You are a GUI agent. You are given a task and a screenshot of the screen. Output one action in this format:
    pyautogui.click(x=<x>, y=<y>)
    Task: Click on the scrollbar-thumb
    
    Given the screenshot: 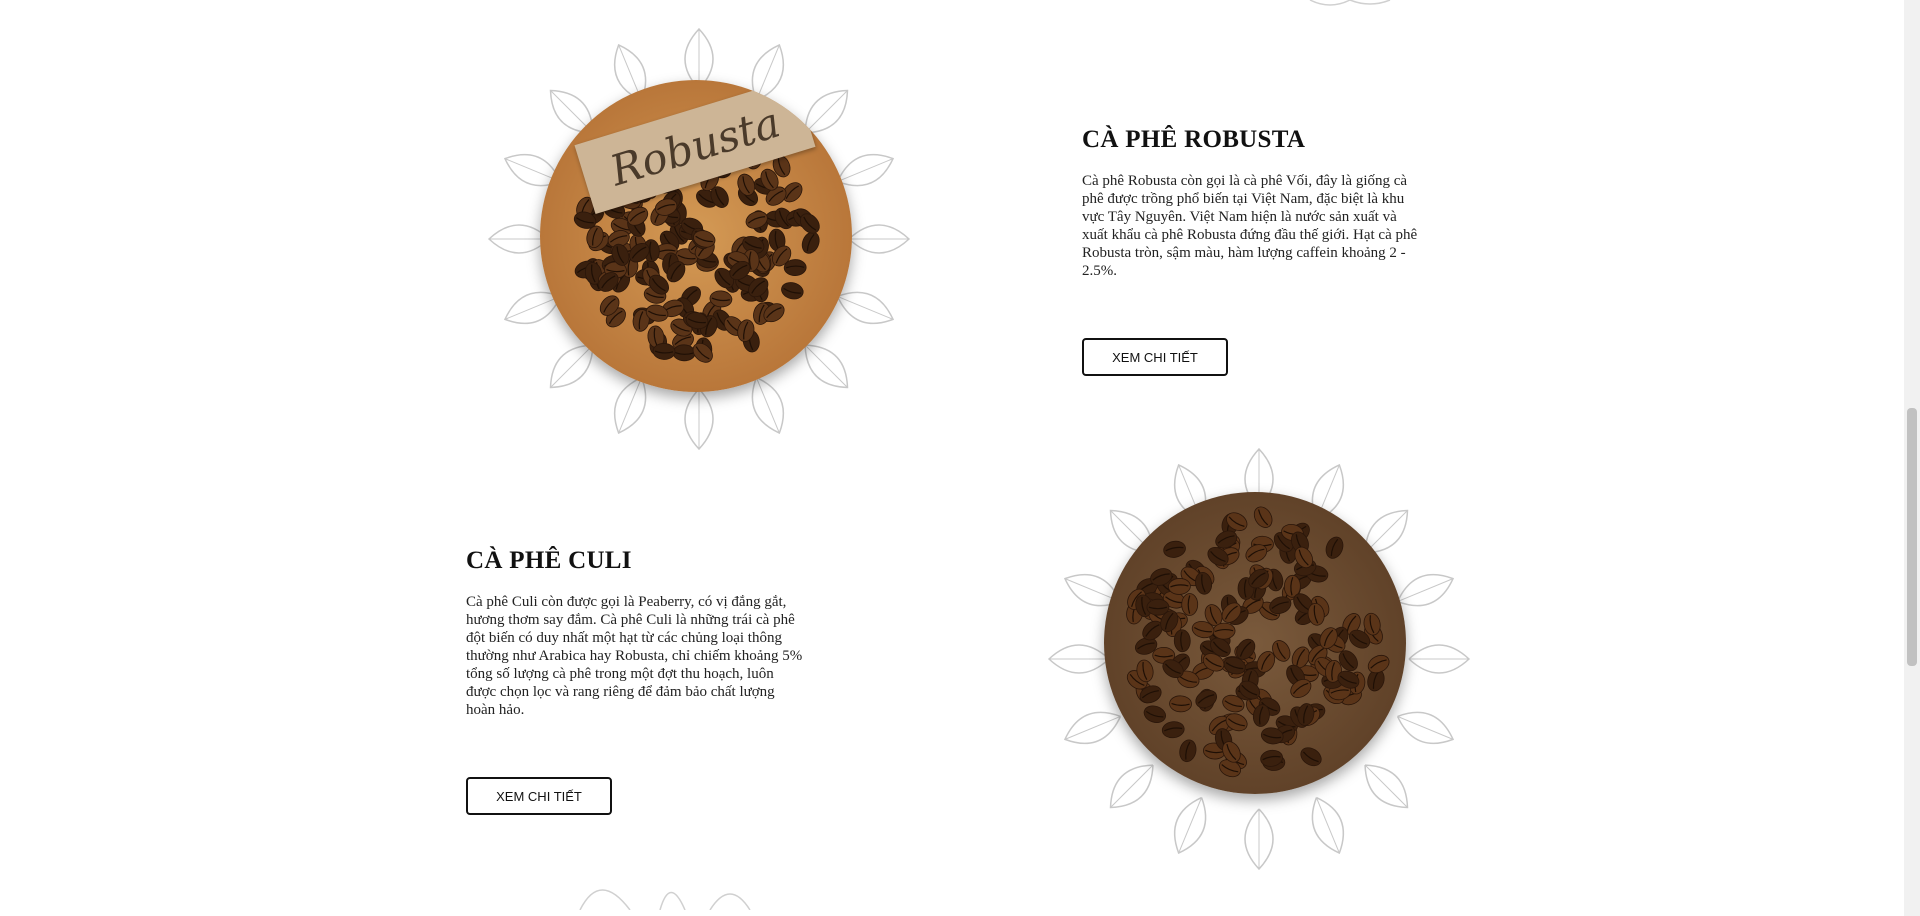 What is the action you would take?
    pyautogui.click(x=1912, y=537)
    